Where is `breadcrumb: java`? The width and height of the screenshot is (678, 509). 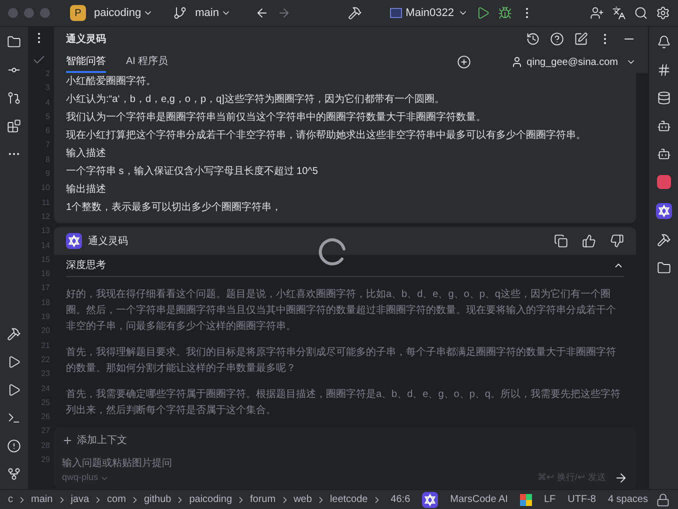
breadcrumb: java is located at coordinates (80, 499).